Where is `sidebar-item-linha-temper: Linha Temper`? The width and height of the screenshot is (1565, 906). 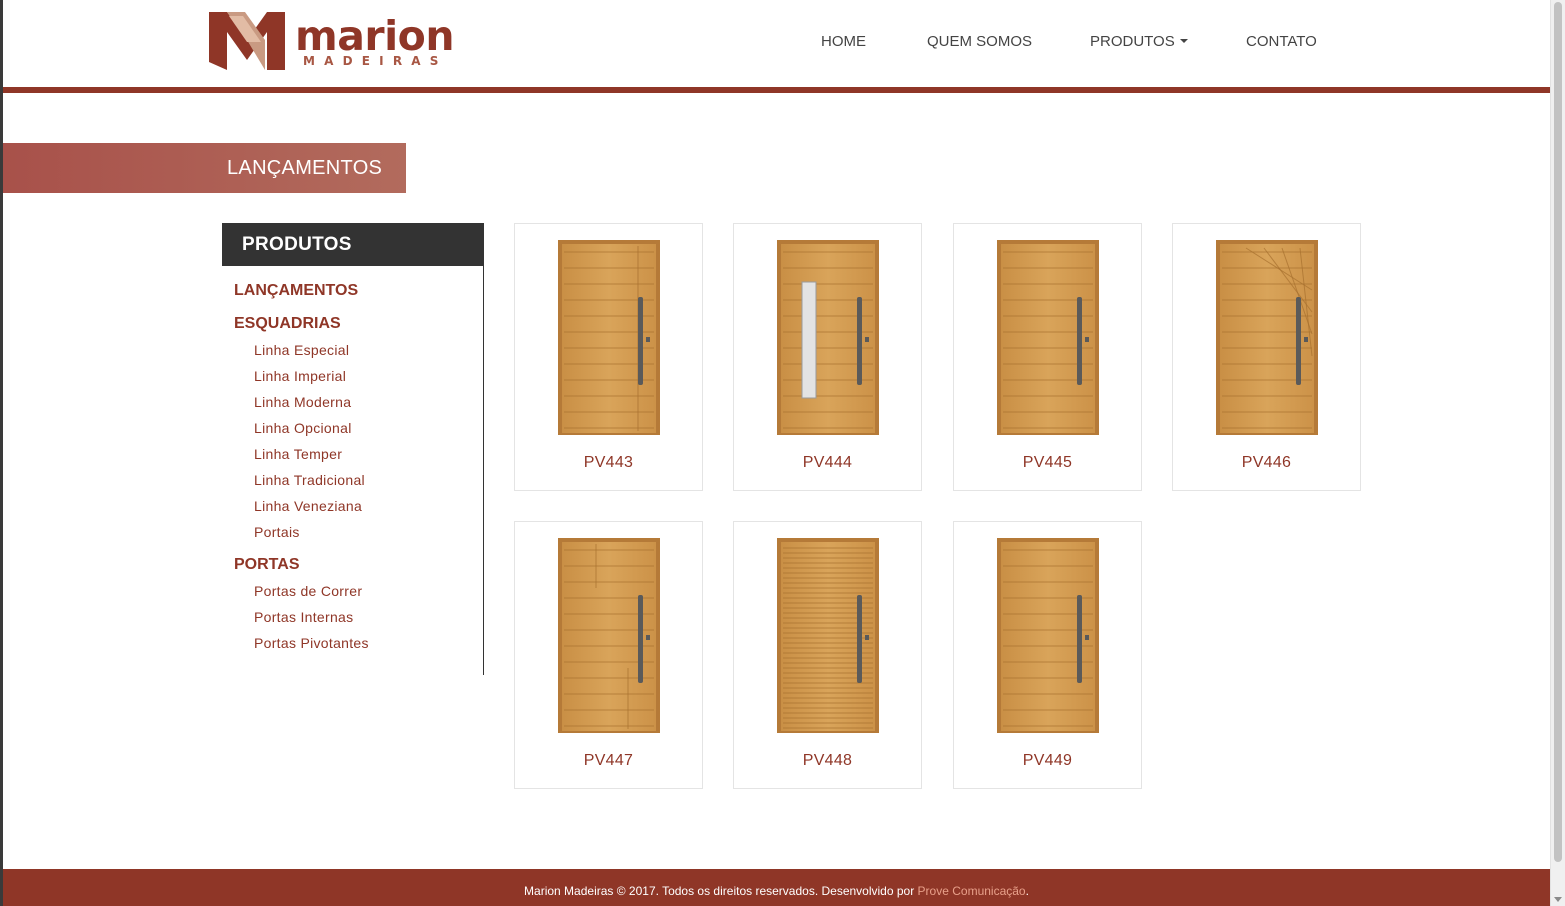
sidebar-item-linha-temper: Linha Temper is located at coordinates (298, 454).